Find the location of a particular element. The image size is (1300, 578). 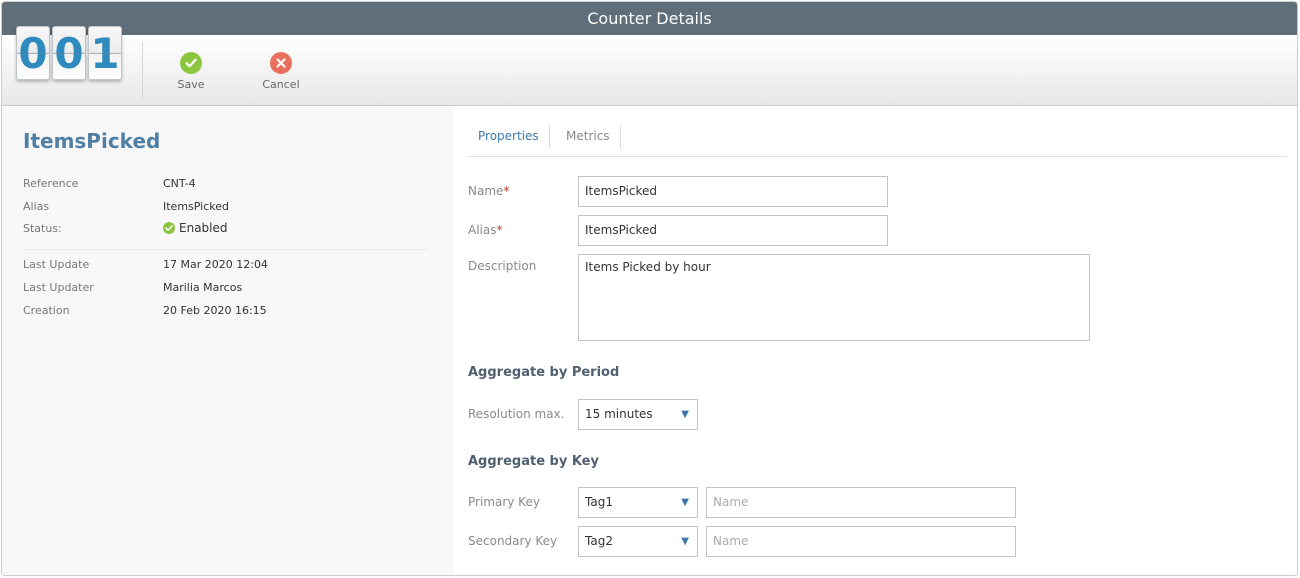

primary-key-value: Tag1 is located at coordinates (599, 502).